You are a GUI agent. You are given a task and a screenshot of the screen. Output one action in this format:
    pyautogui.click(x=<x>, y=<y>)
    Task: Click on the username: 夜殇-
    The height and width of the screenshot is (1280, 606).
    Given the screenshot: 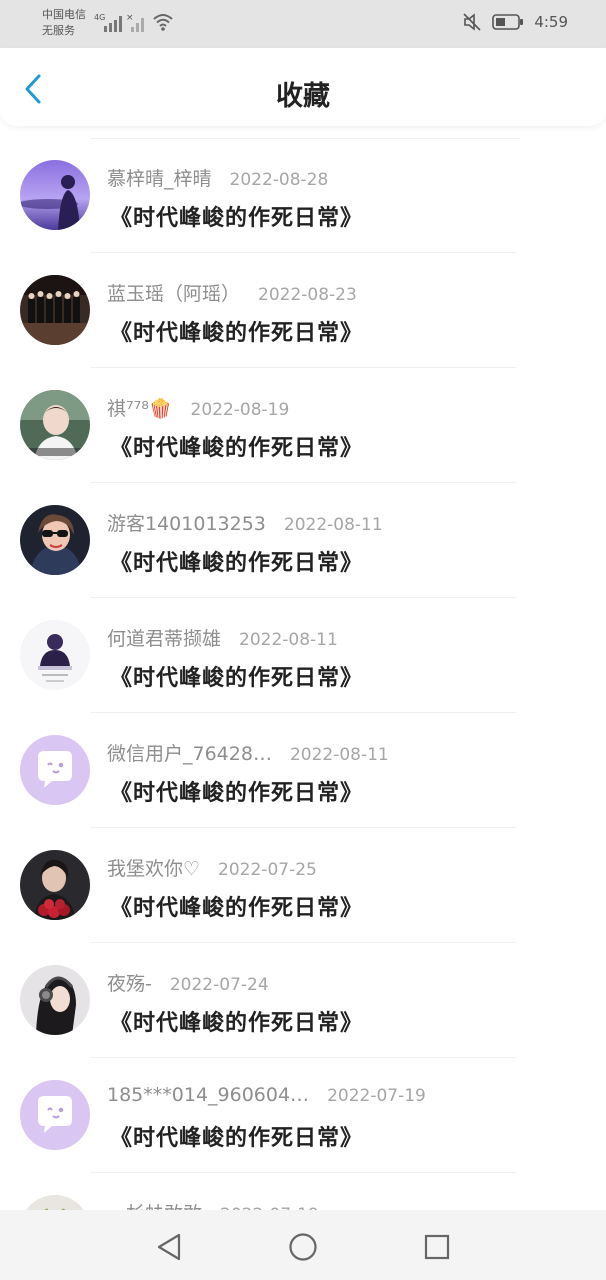 What is the action you would take?
    pyautogui.click(x=129, y=982)
    